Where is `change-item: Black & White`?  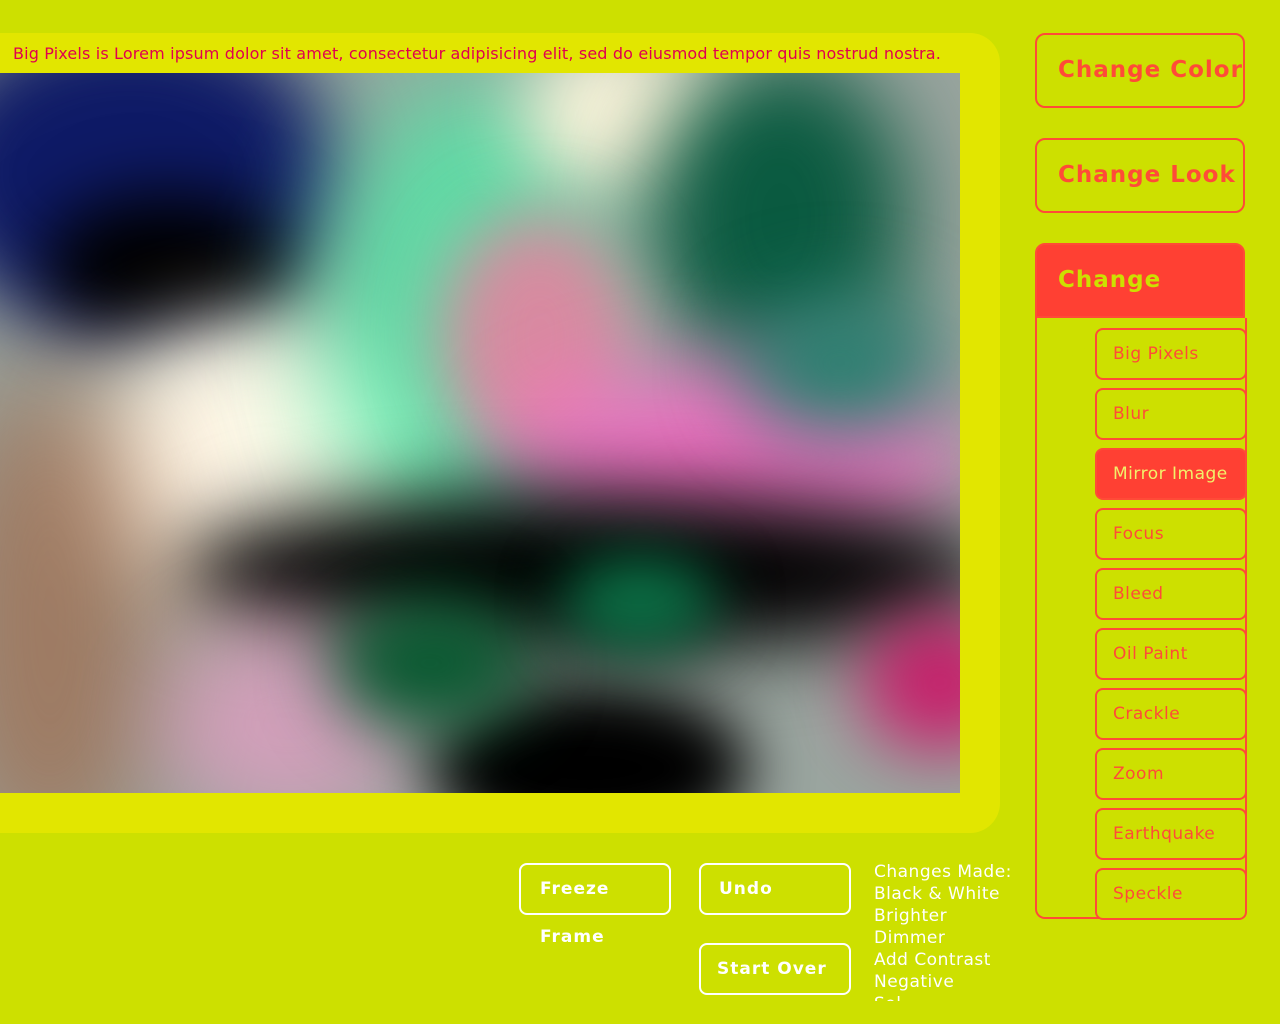 change-item: Black & White is located at coordinates (937, 894).